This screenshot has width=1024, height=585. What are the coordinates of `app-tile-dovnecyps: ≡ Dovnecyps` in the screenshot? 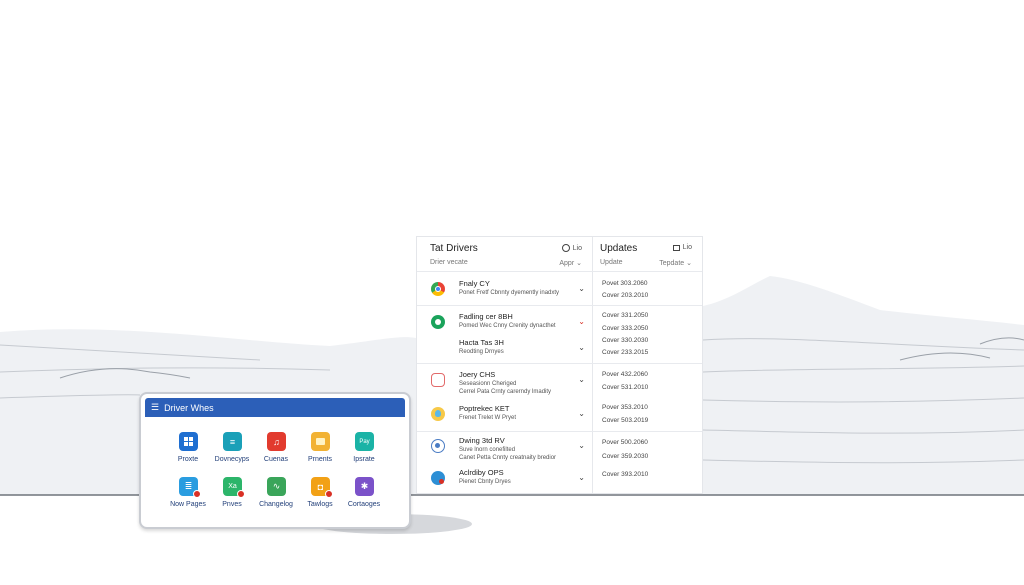 It's located at (232, 451).